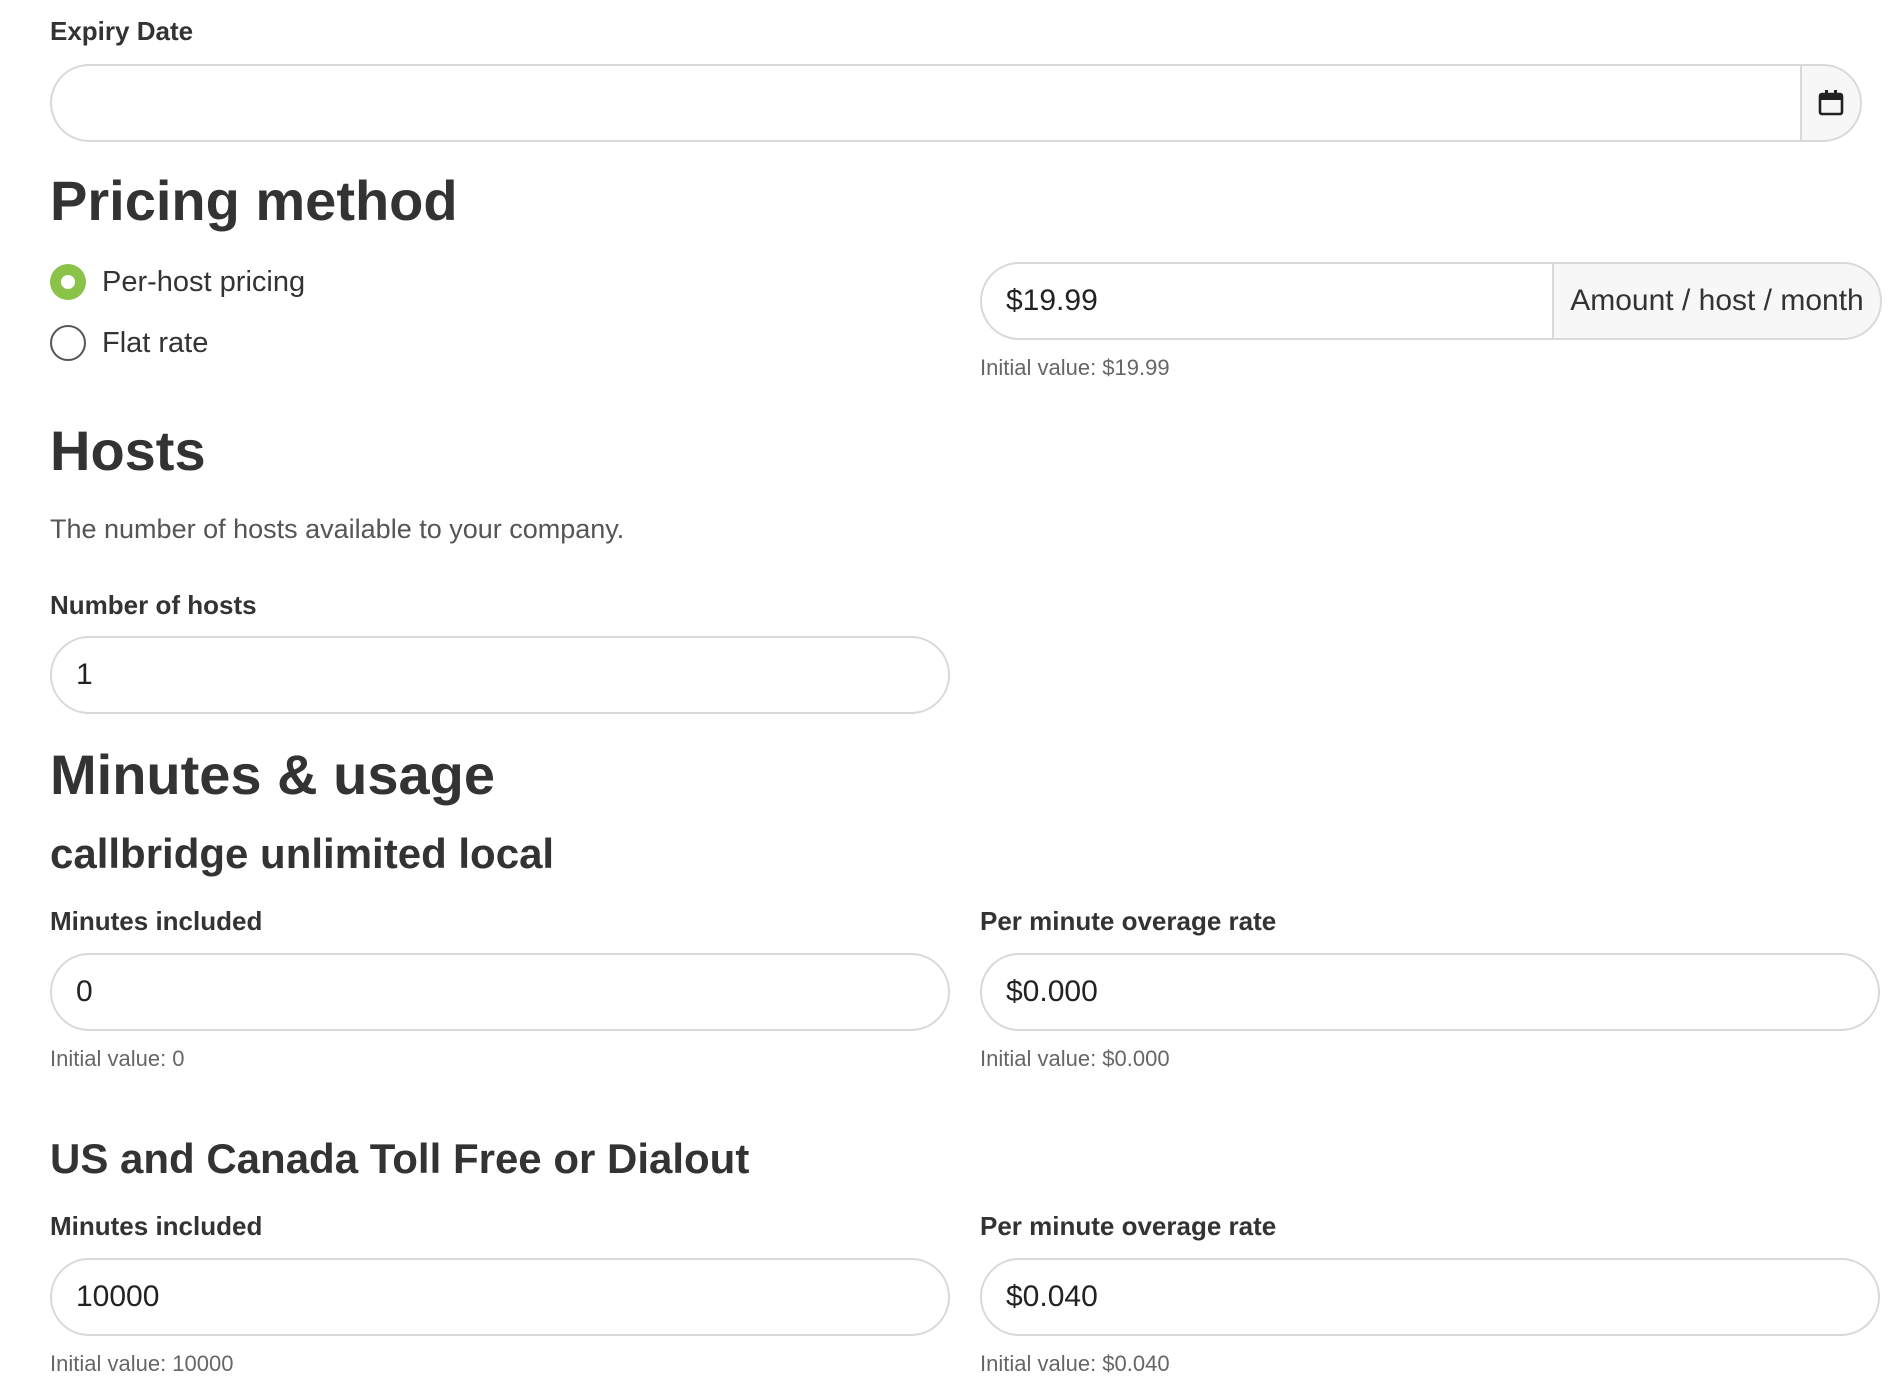 This screenshot has height=1380, width=1890. I want to click on minutes-included-help: Initial value: 0, so click(117, 1058).